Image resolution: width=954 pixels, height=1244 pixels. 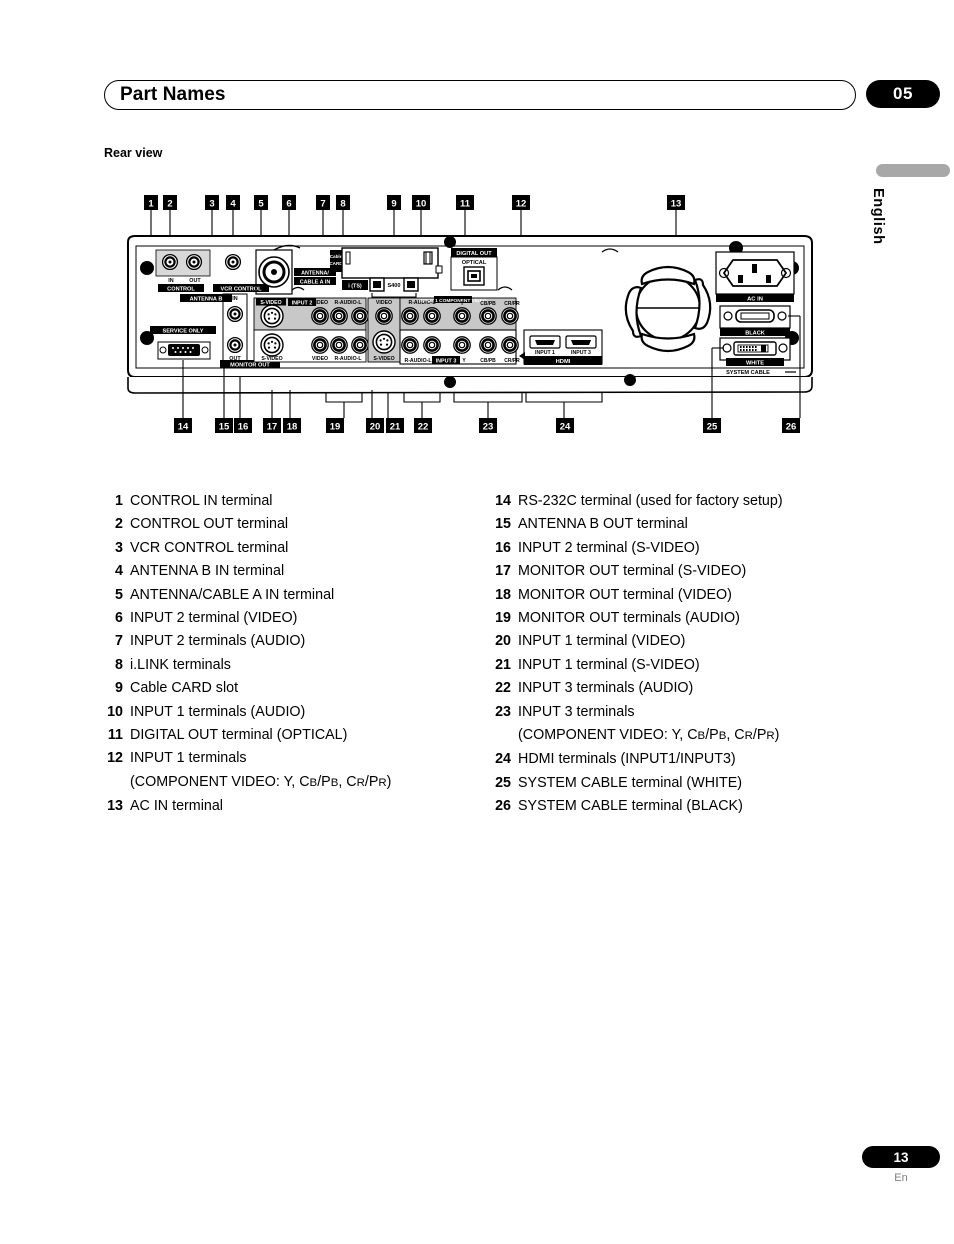 What do you see at coordinates (294, 641) in the screenshot?
I see `terminal-list-item: 7 INPUT 2 terminals (AUDIO)` at bounding box center [294, 641].